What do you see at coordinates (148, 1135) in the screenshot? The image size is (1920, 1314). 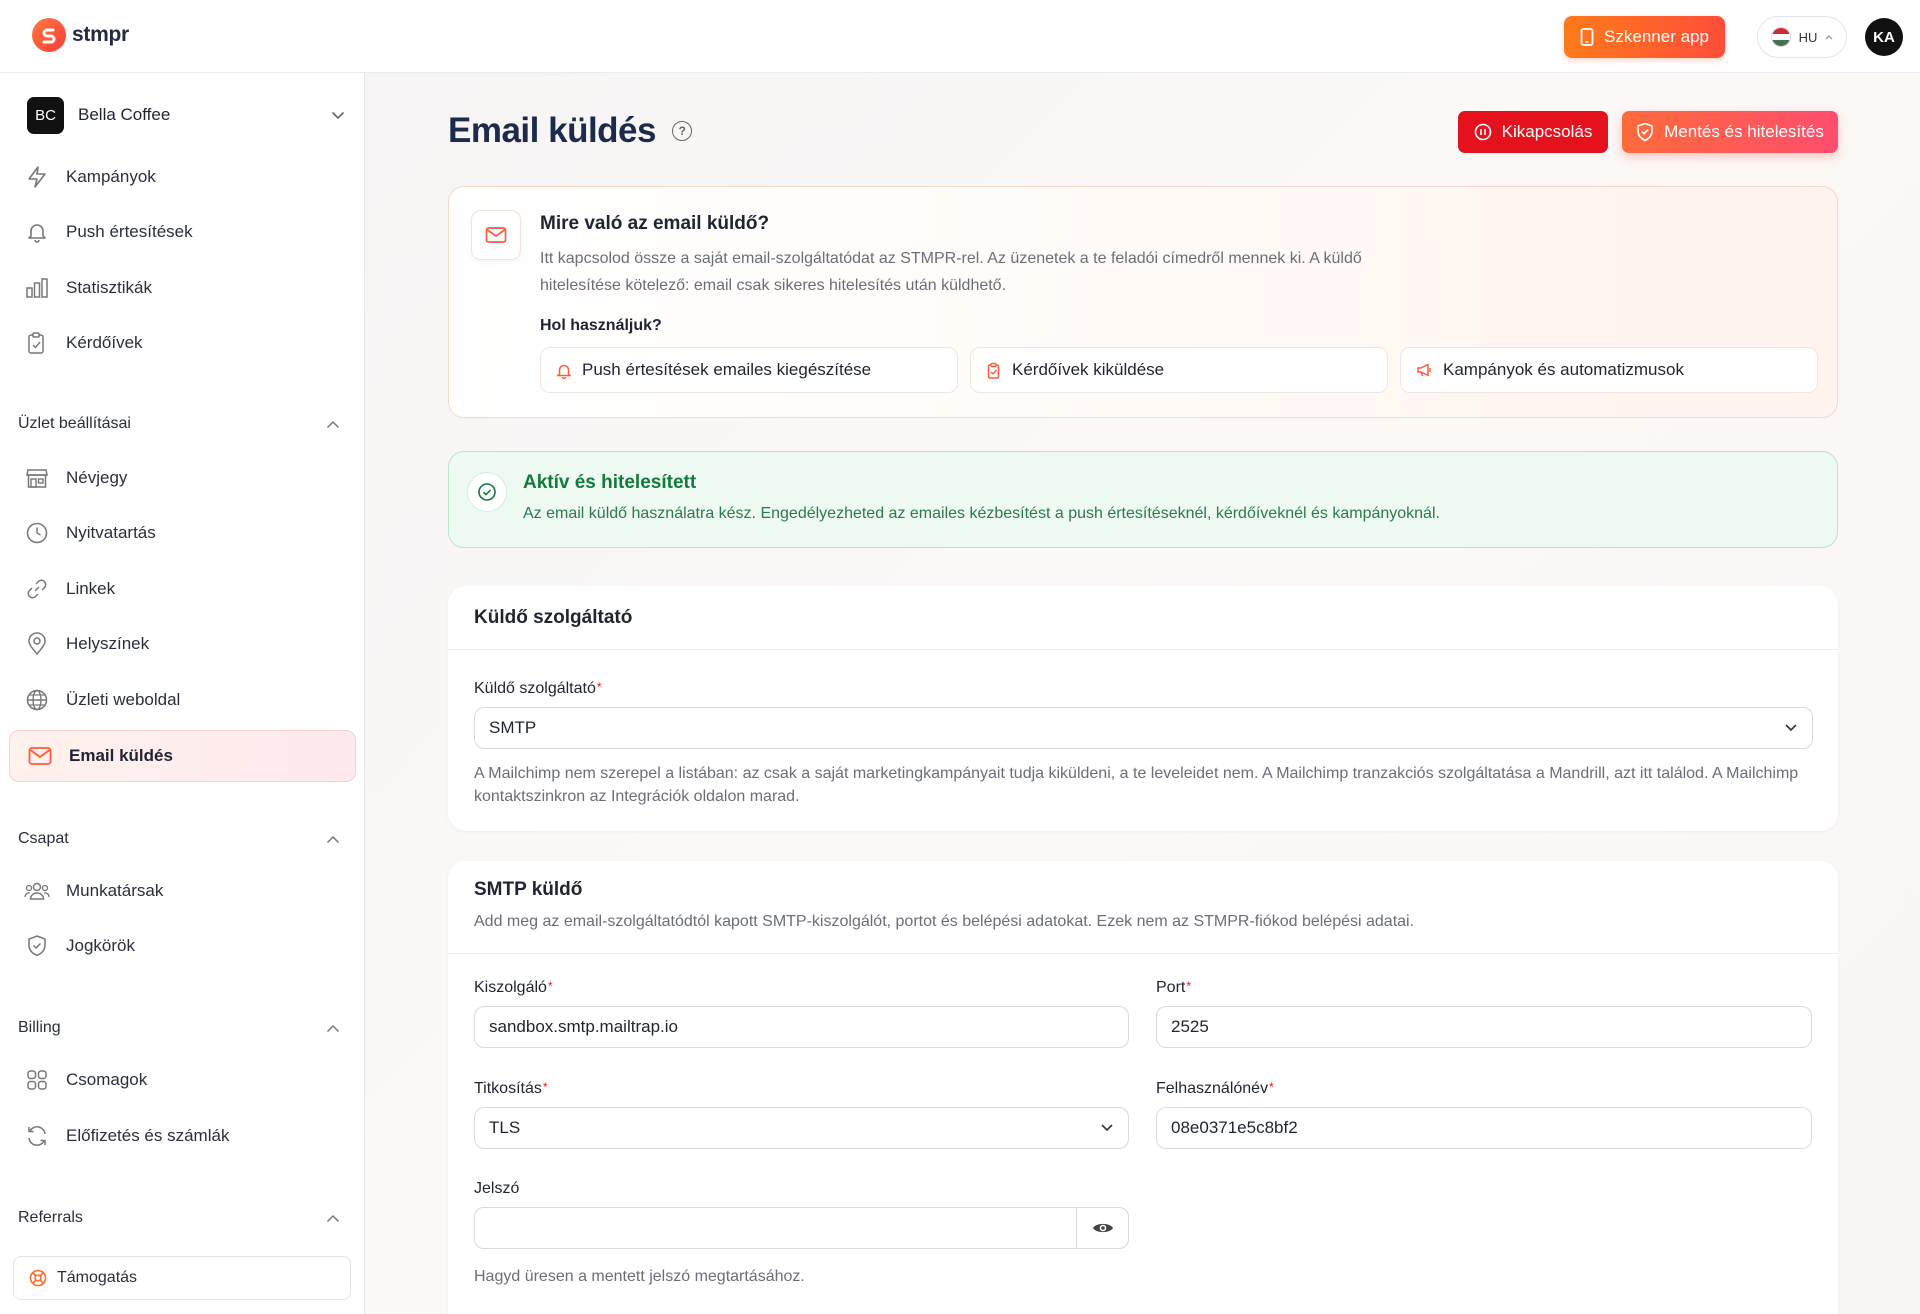 I see `sidebar-item-label: Előfizetés és számlák` at bounding box center [148, 1135].